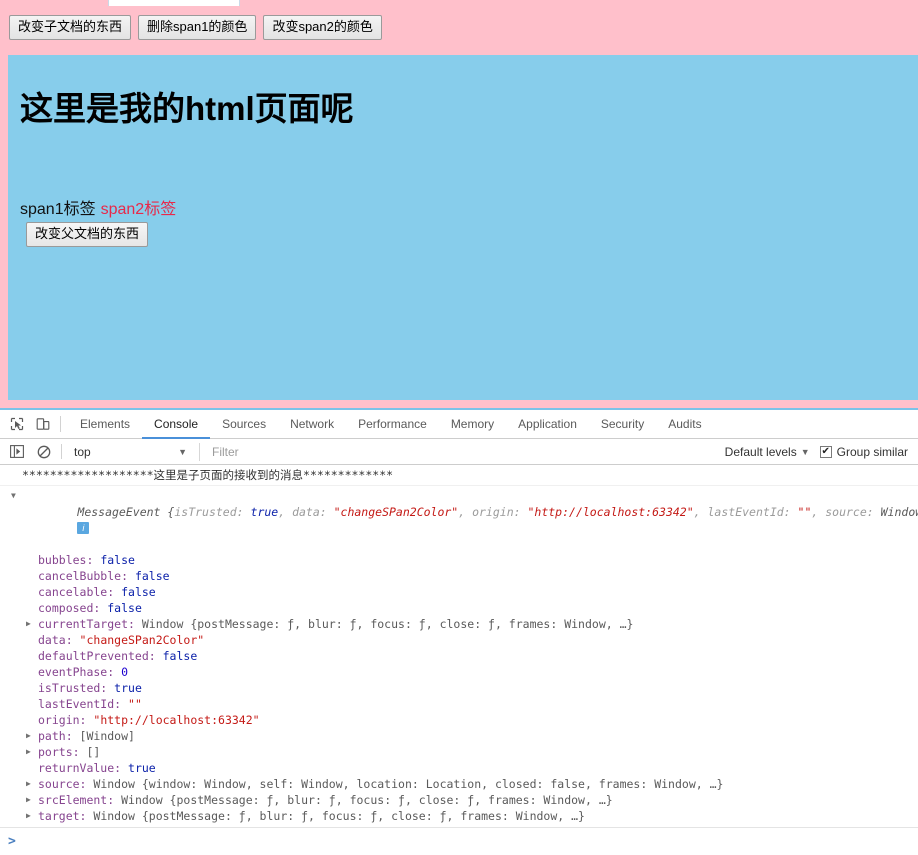 The image size is (918, 855). I want to click on property-value: 0, so click(125, 672).